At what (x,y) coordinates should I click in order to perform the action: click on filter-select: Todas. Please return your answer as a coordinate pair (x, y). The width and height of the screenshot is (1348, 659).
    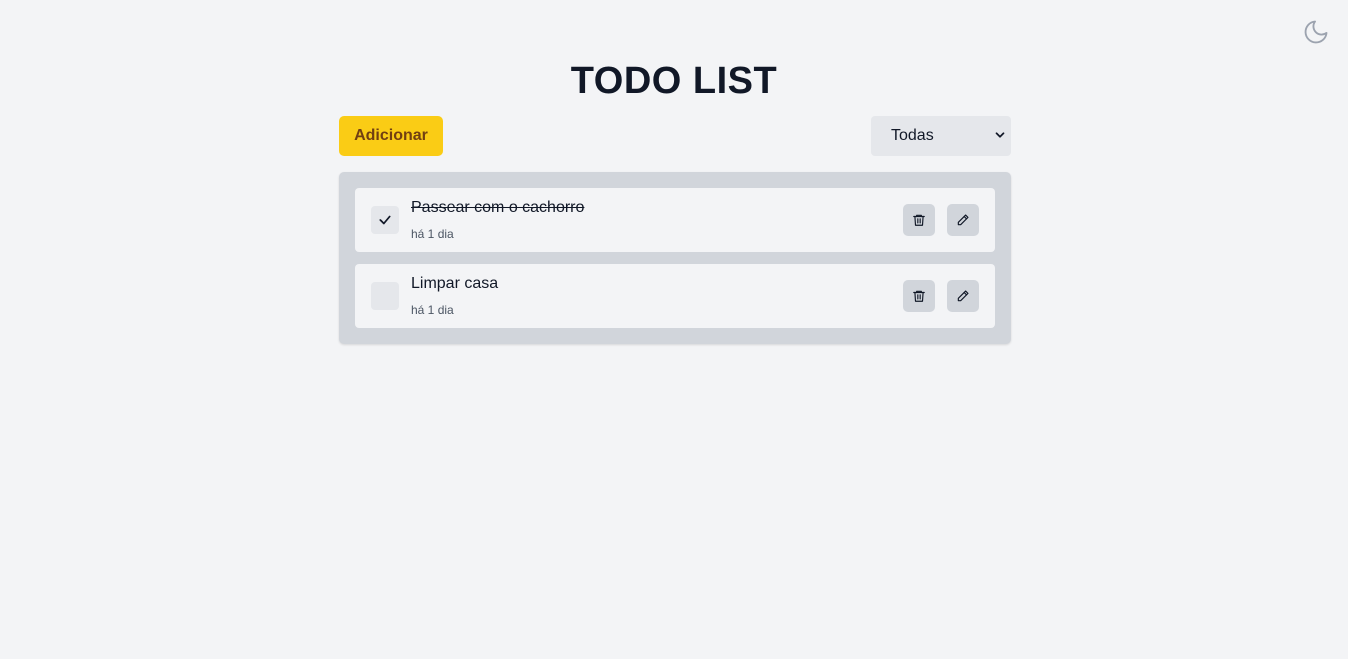
    Looking at the image, I should click on (941, 136).